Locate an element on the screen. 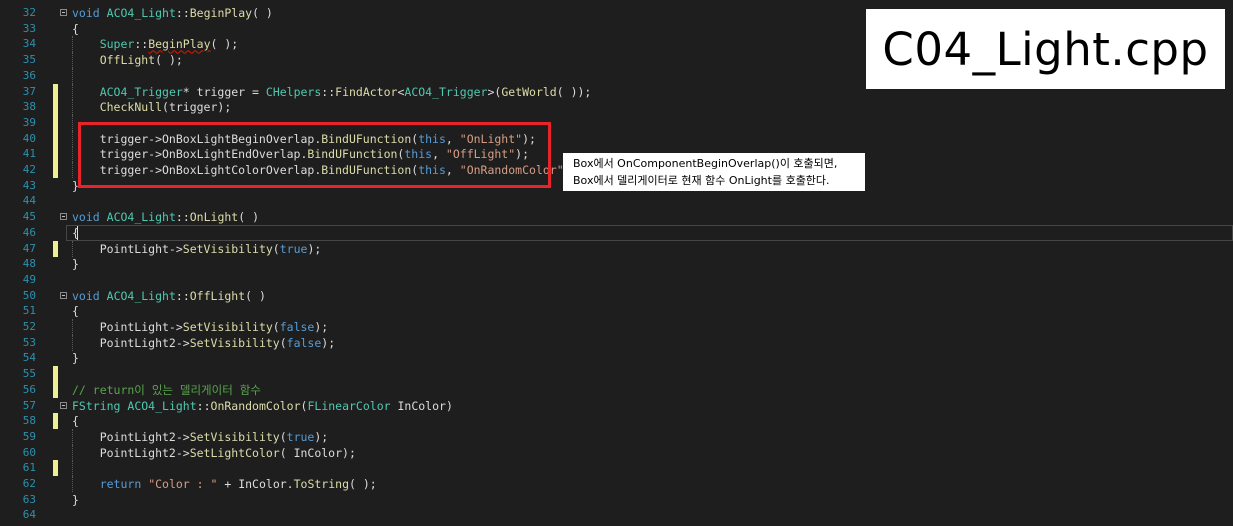 Image resolution: width=1233 pixels, height=526 pixels. code-text: void ACO4_Light::OnLight( ) is located at coordinates (165, 217).